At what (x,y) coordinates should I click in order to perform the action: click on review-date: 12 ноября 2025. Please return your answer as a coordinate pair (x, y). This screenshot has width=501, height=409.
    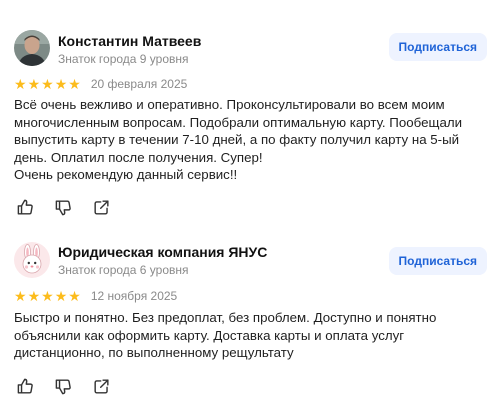
    Looking at the image, I should click on (134, 296).